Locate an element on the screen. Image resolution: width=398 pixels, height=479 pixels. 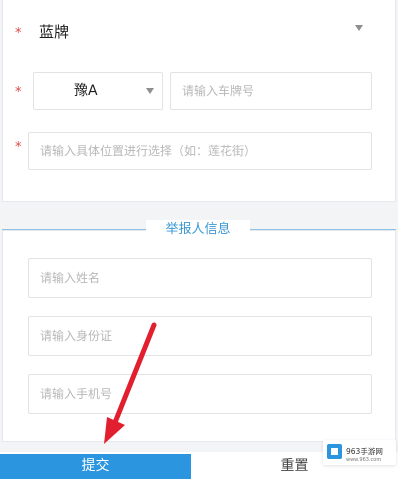
location-placeholder: 请输入具体位置进行选择（如：莲花街） is located at coordinates (148, 151).